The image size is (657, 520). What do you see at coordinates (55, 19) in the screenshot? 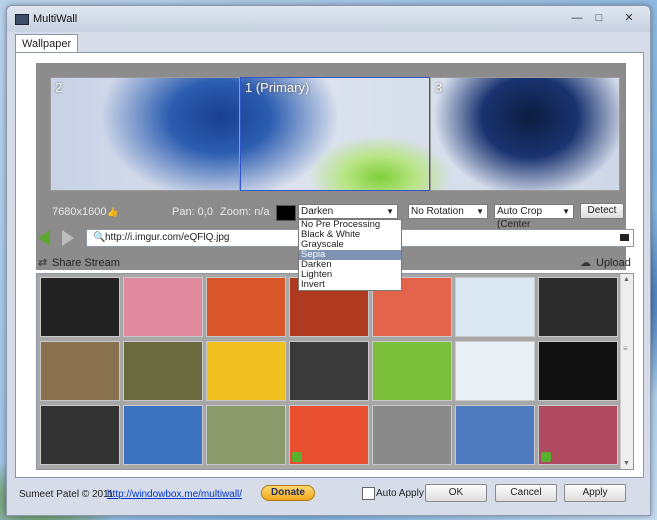
I see `window-title: MultiWall` at bounding box center [55, 19].